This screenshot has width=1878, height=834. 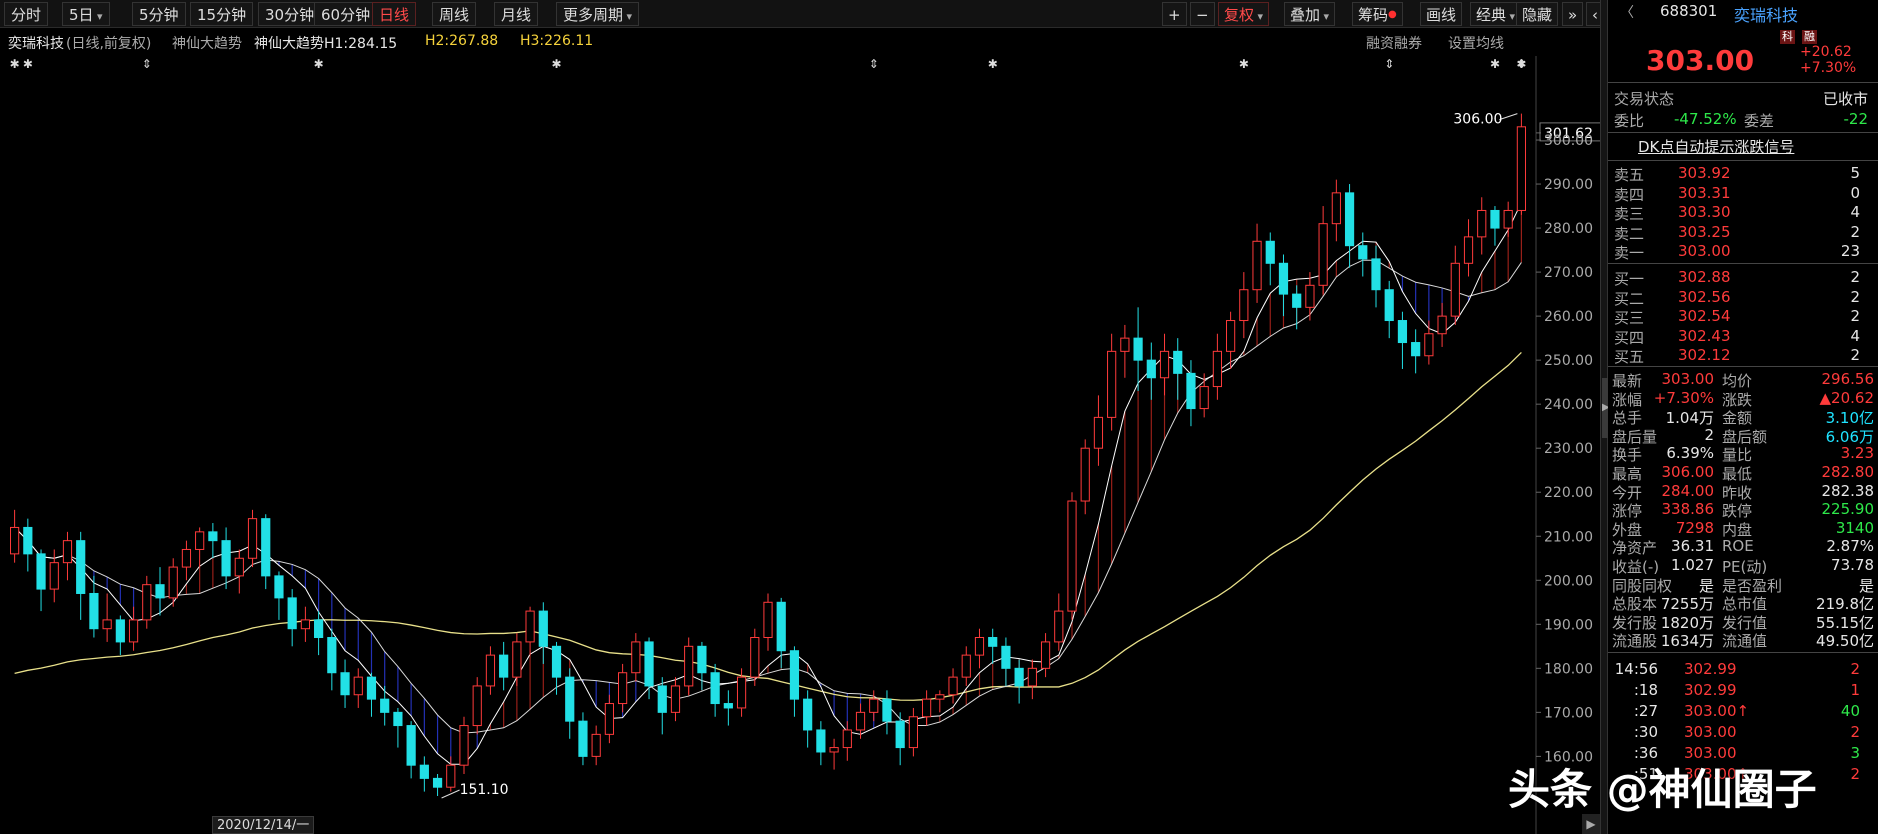 What do you see at coordinates (993, 64) in the screenshot?
I see `event-star-icon: ✱` at bounding box center [993, 64].